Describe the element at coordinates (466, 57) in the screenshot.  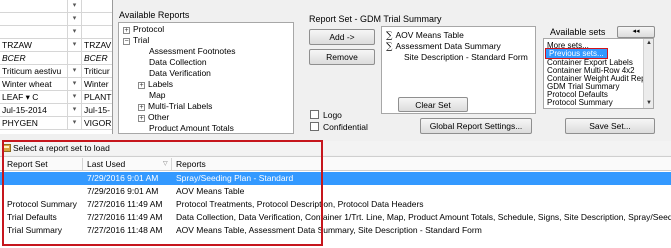
I see `list-item: Site Description - Standard Form` at that location.